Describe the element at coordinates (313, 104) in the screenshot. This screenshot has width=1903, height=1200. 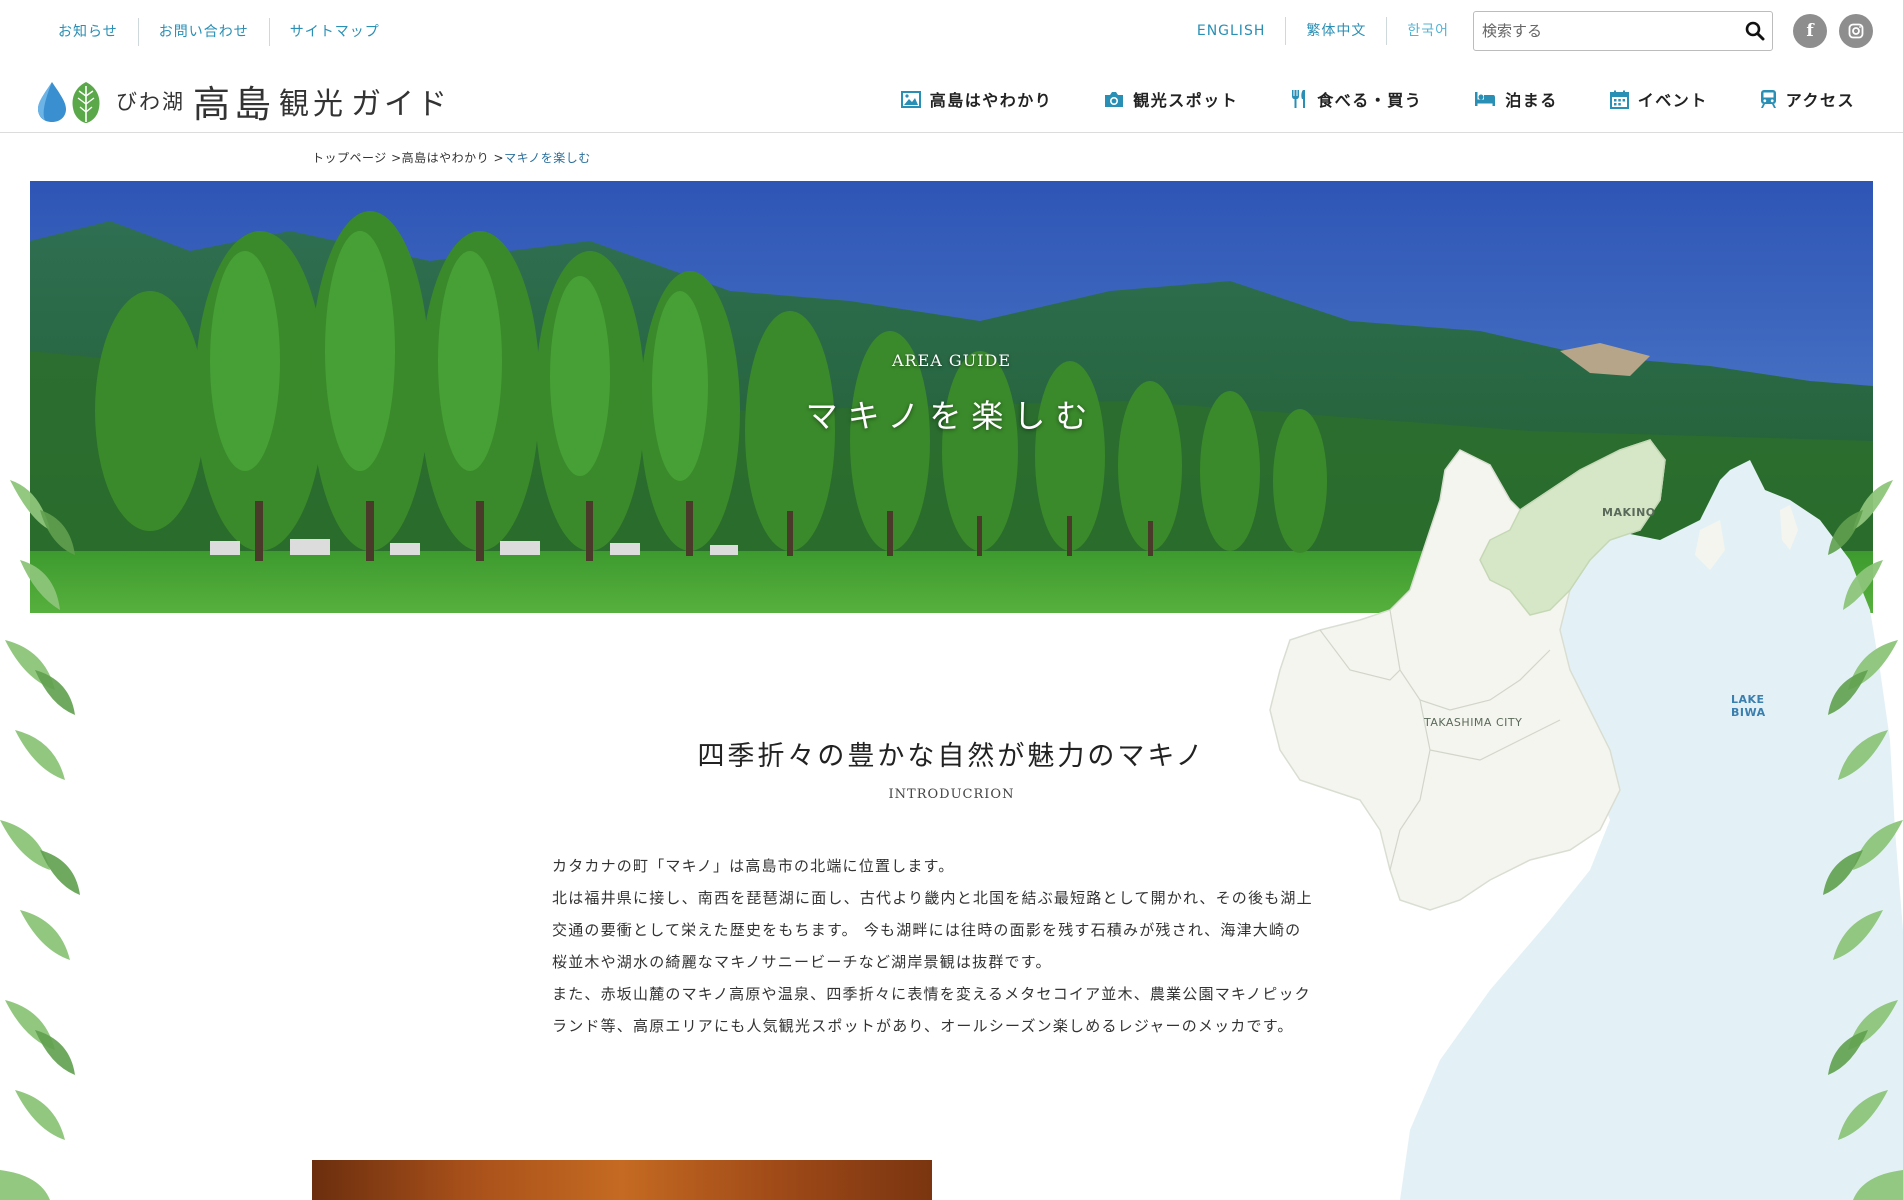
I see `logo-title-2: 観光` at that location.